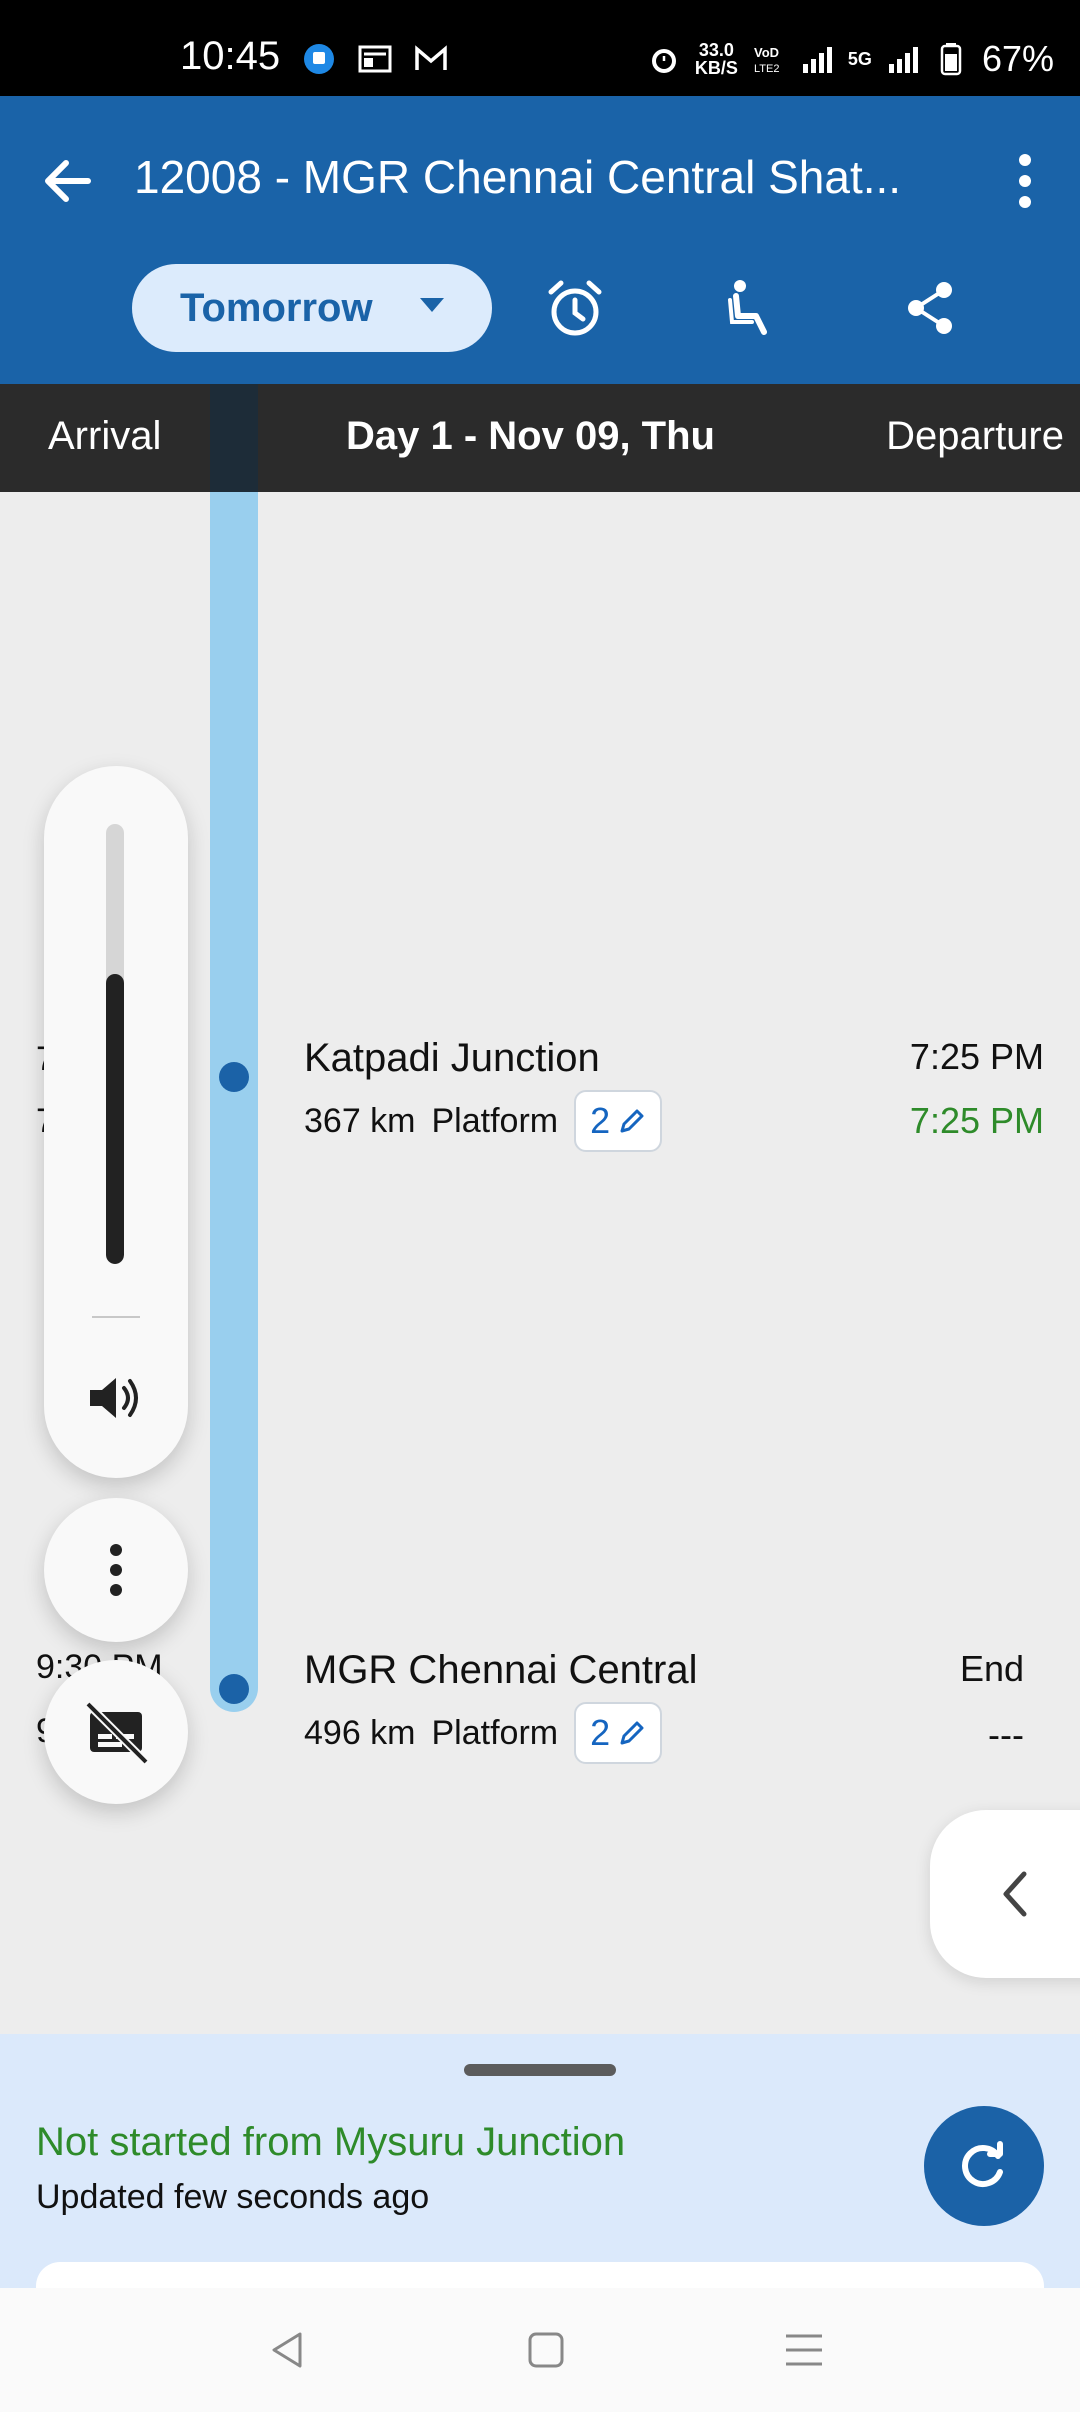 Image resolution: width=1080 pixels, height=2412 pixels. What do you see at coordinates (663, 61) in the screenshot?
I see `alarm-icon` at bounding box center [663, 61].